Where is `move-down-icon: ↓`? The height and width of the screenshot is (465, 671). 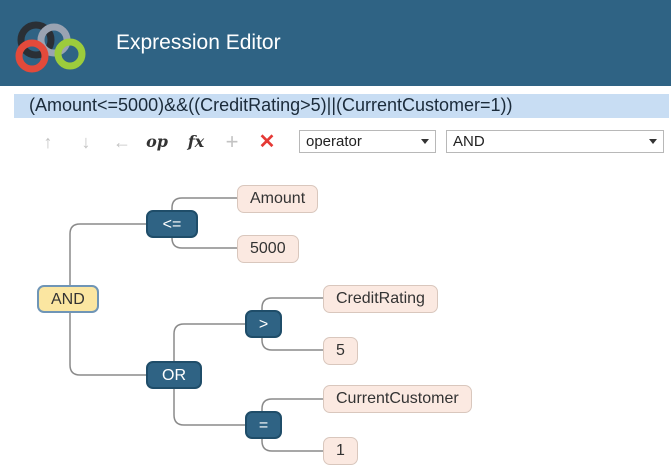 move-down-icon: ↓ is located at coordinates (86, 142).